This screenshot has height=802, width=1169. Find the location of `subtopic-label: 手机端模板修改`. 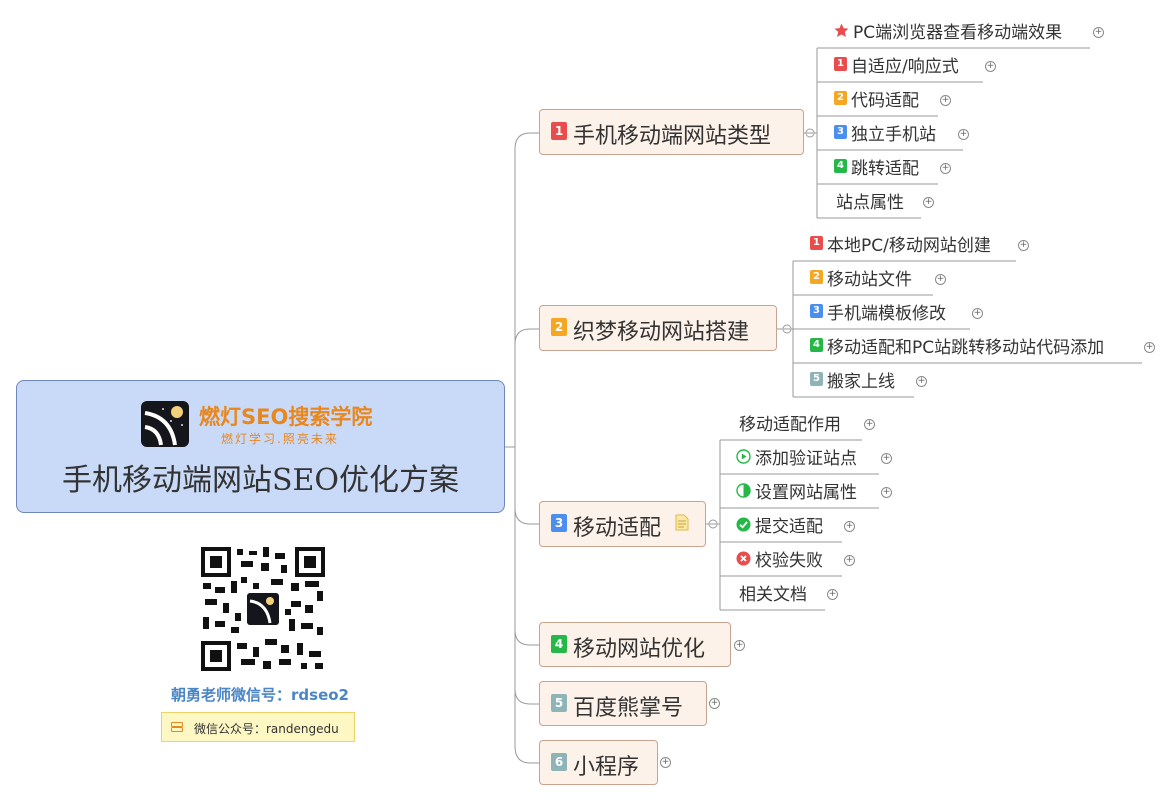

subtopic-label: 手机端模板修改 is located at coordinates (886, 313).